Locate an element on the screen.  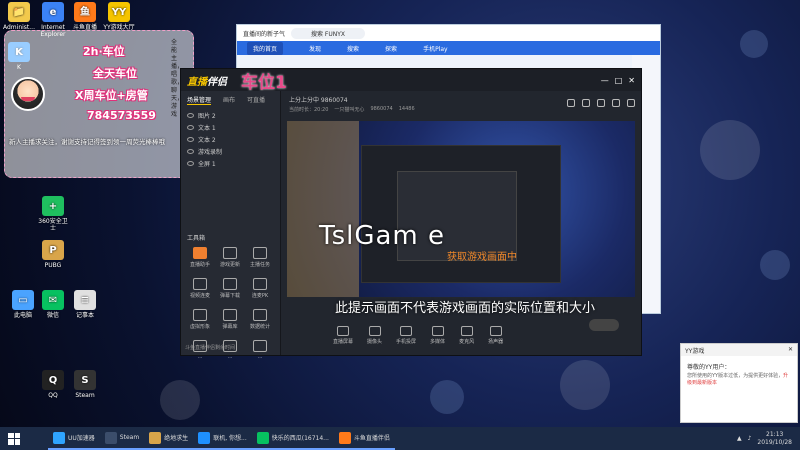
toolbox-item: 游戏更新 is located at coordinates (230, 257).